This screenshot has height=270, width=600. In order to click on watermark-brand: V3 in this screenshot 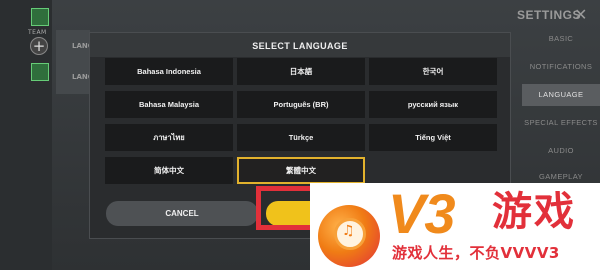, I will do `click(421, 213)`.